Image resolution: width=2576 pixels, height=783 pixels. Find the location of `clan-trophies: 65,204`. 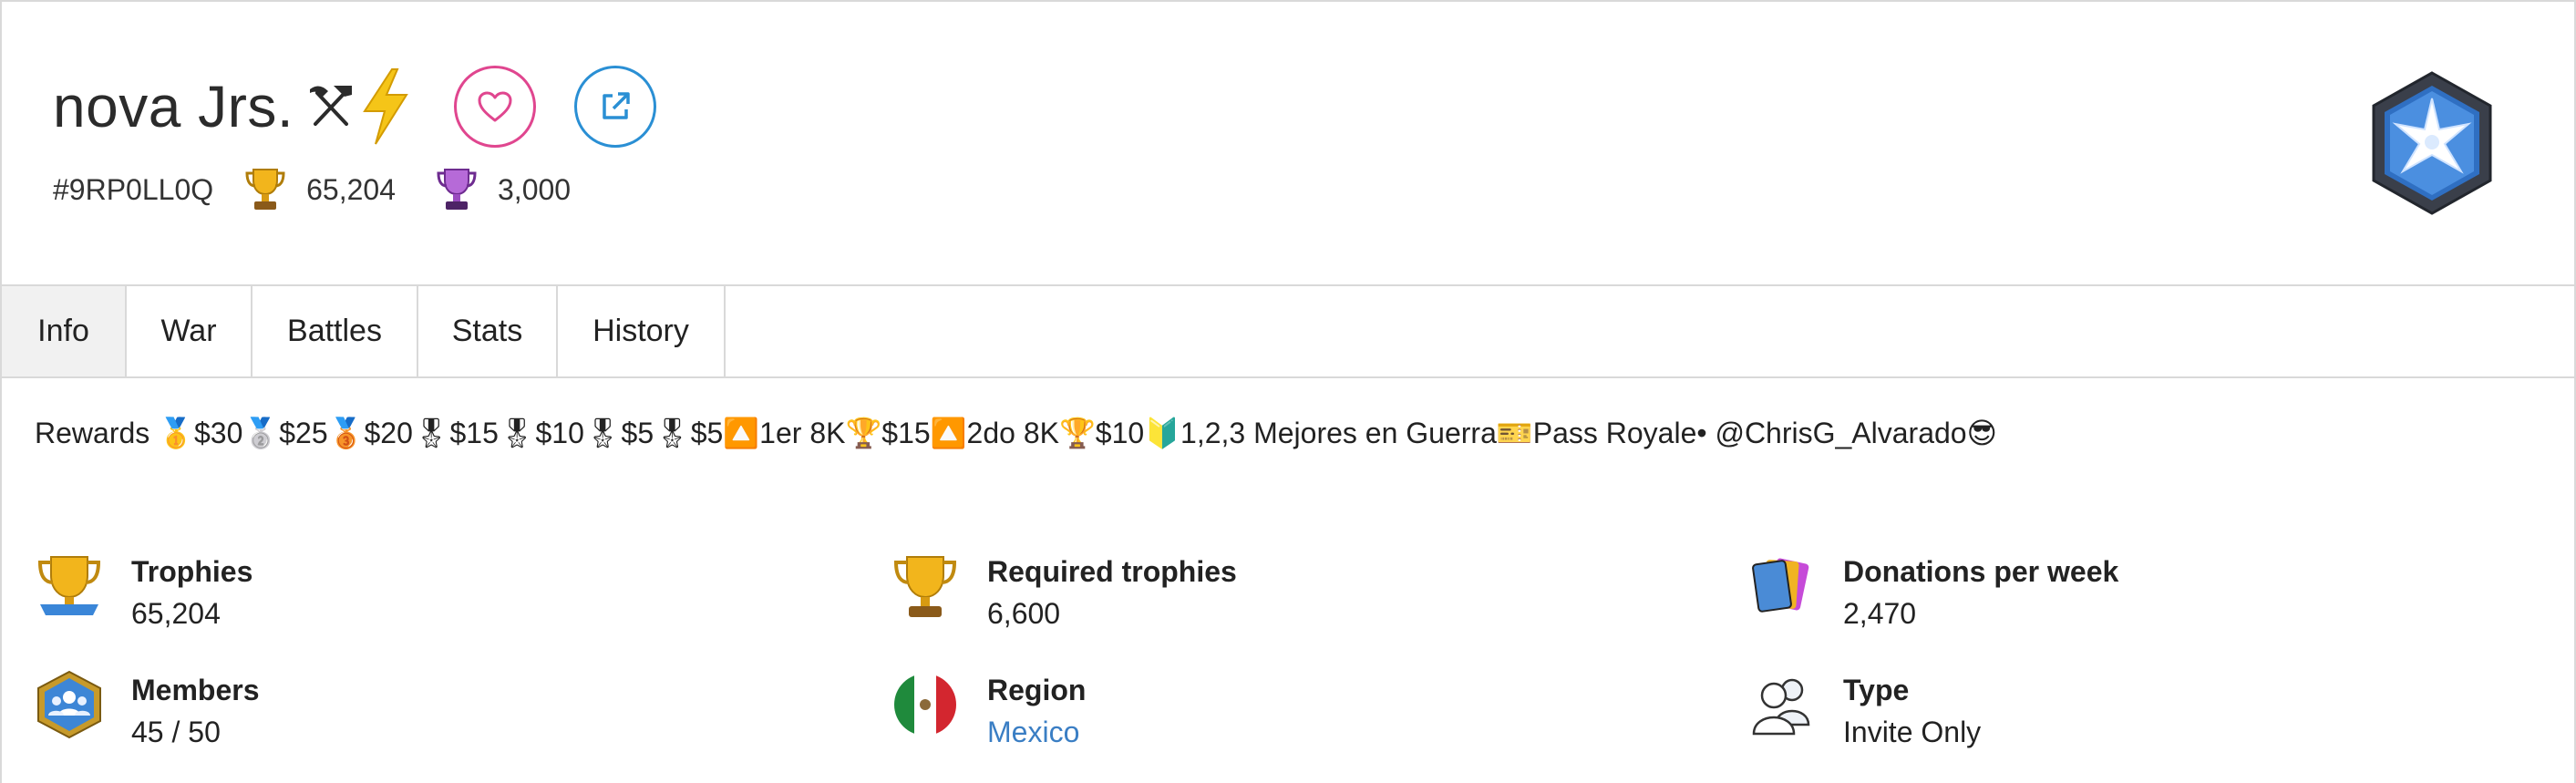

clan-trophies: 65,204 is located at coordinates (351, 189).